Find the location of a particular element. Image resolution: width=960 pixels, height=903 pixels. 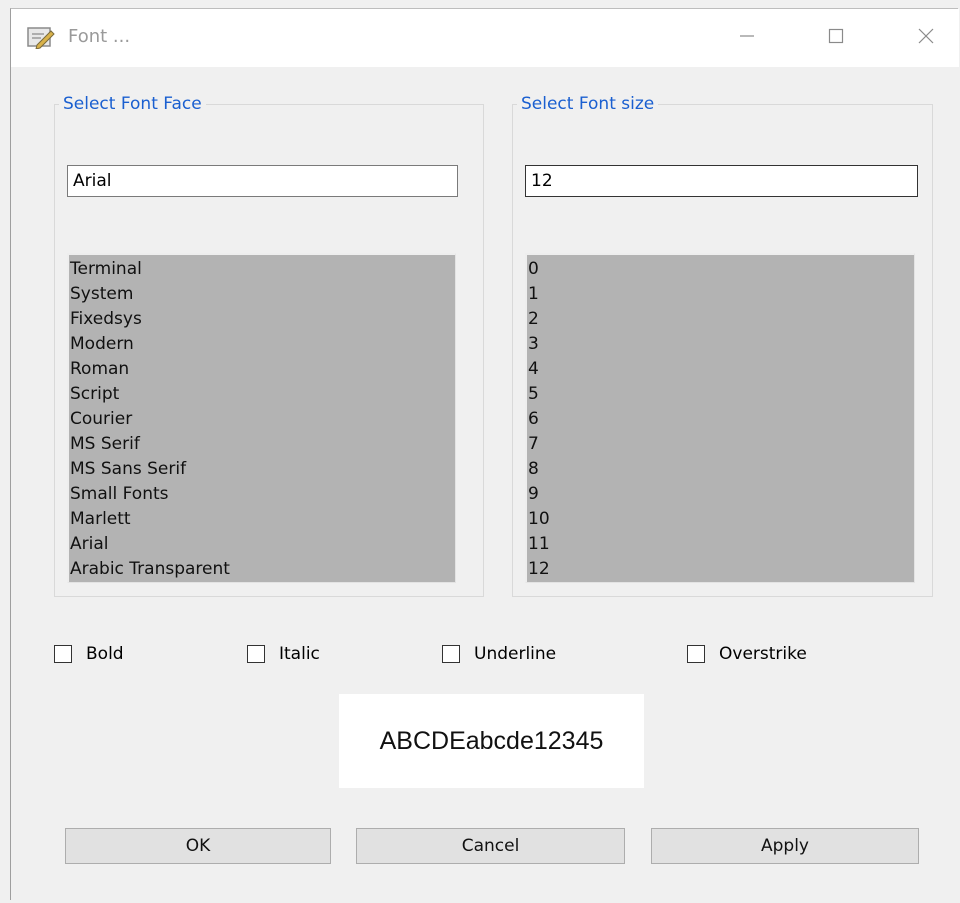

minimize-icon is located at coordinates (747, 38).